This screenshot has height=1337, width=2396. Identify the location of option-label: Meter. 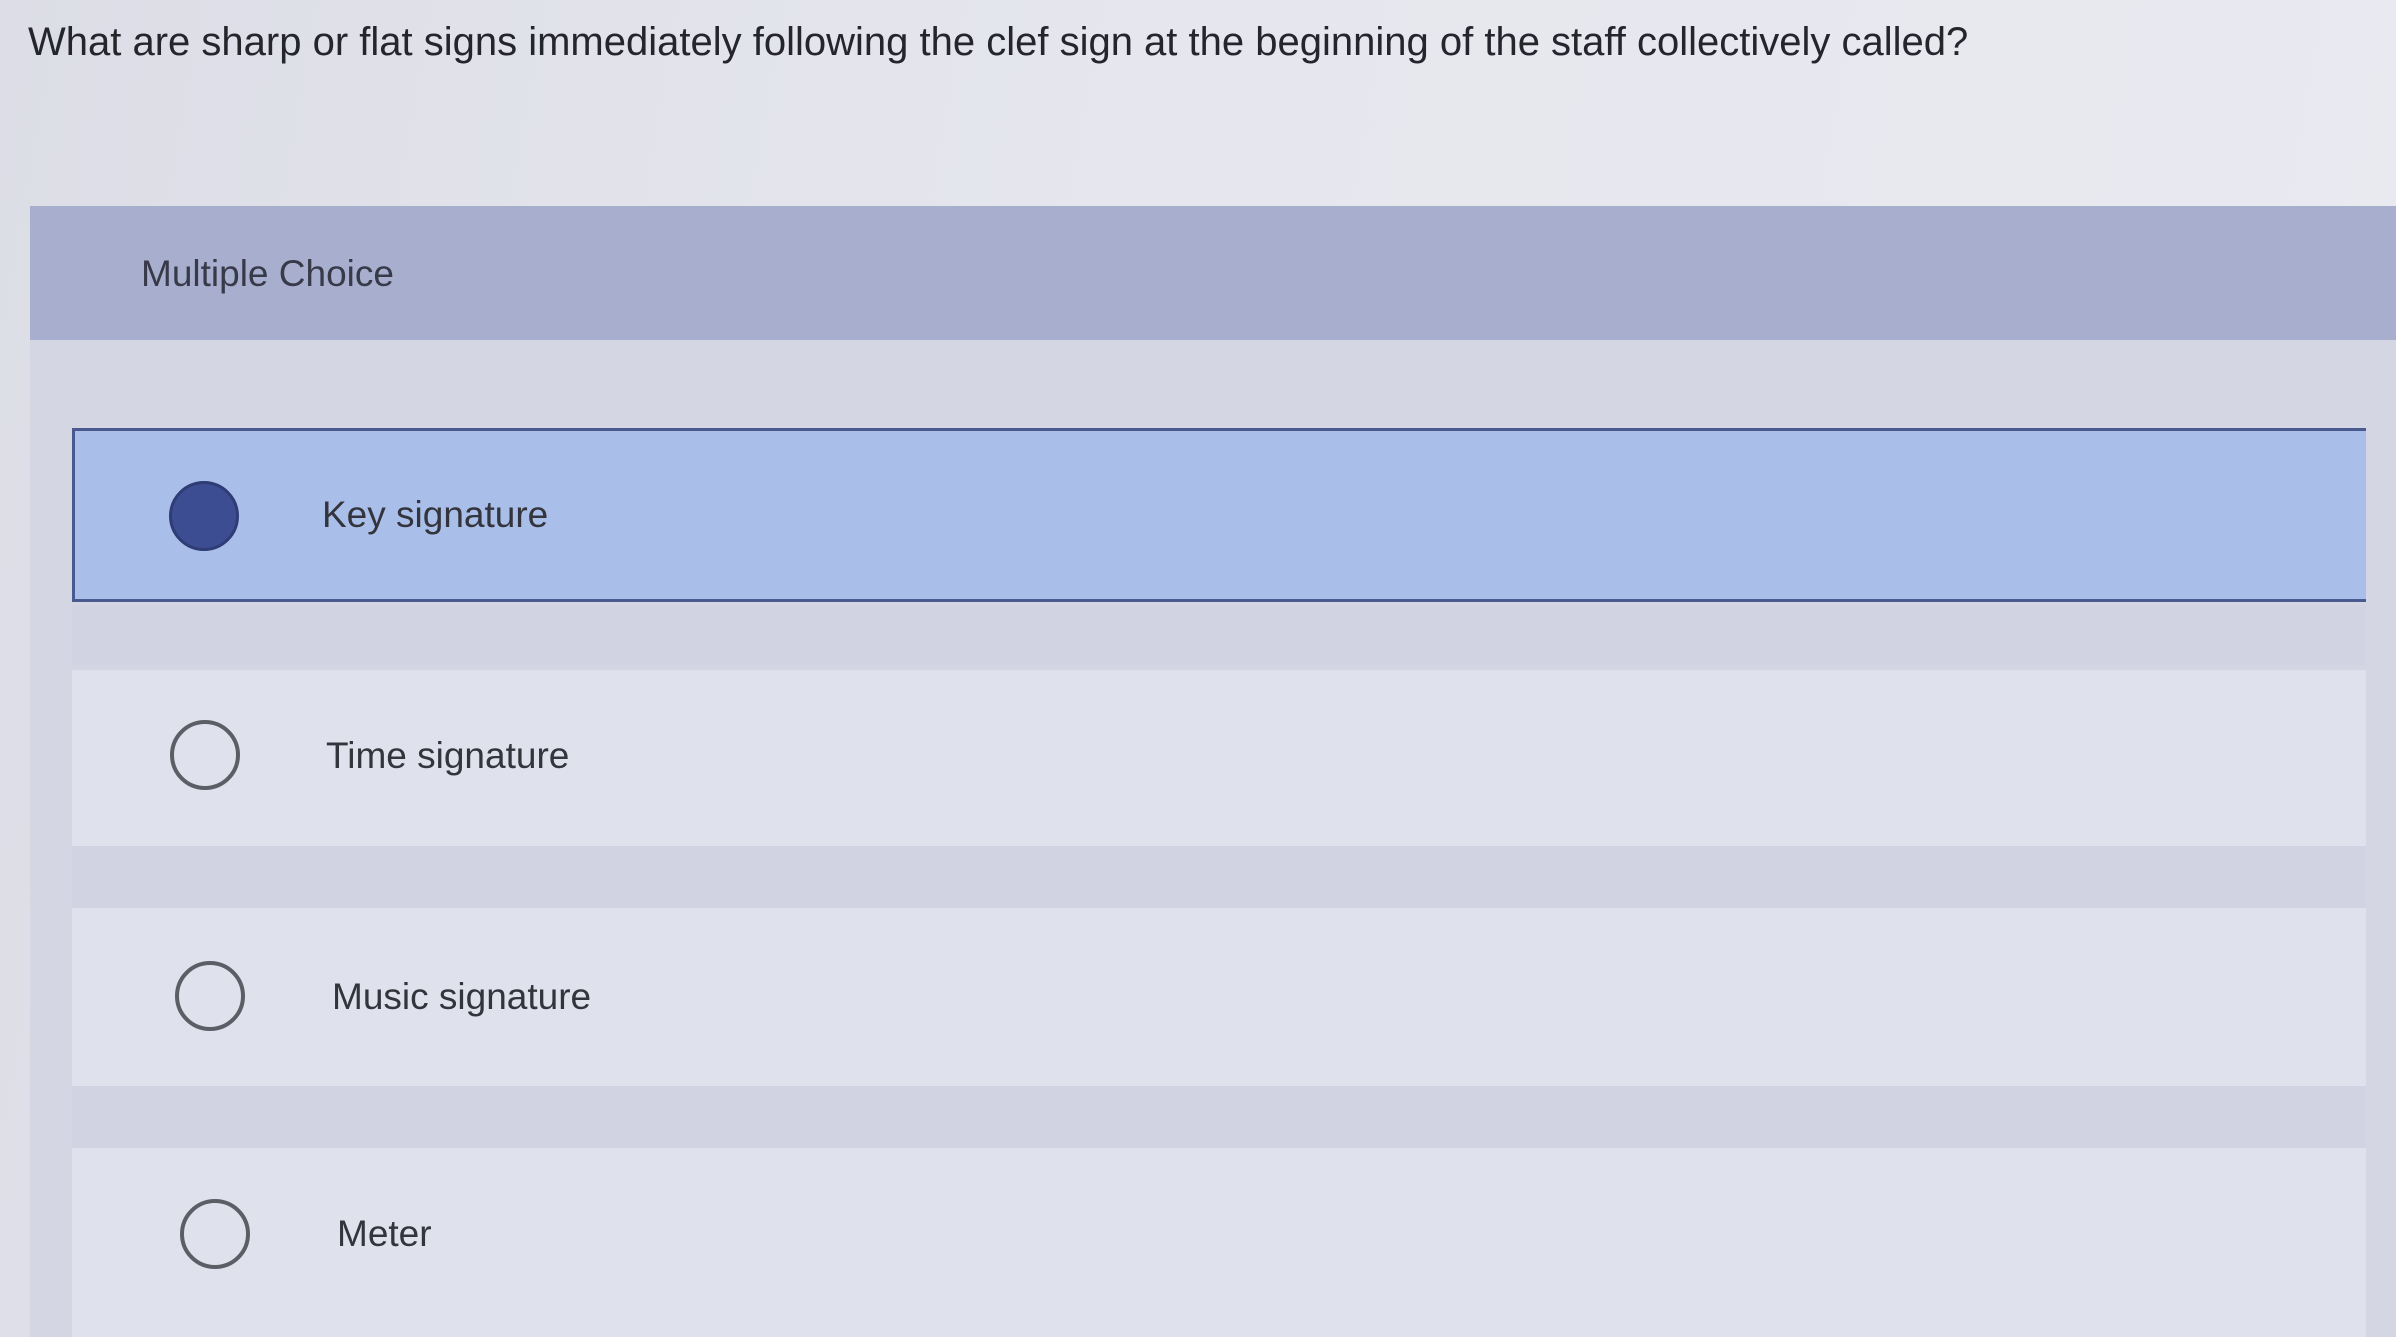
(384, 1233).